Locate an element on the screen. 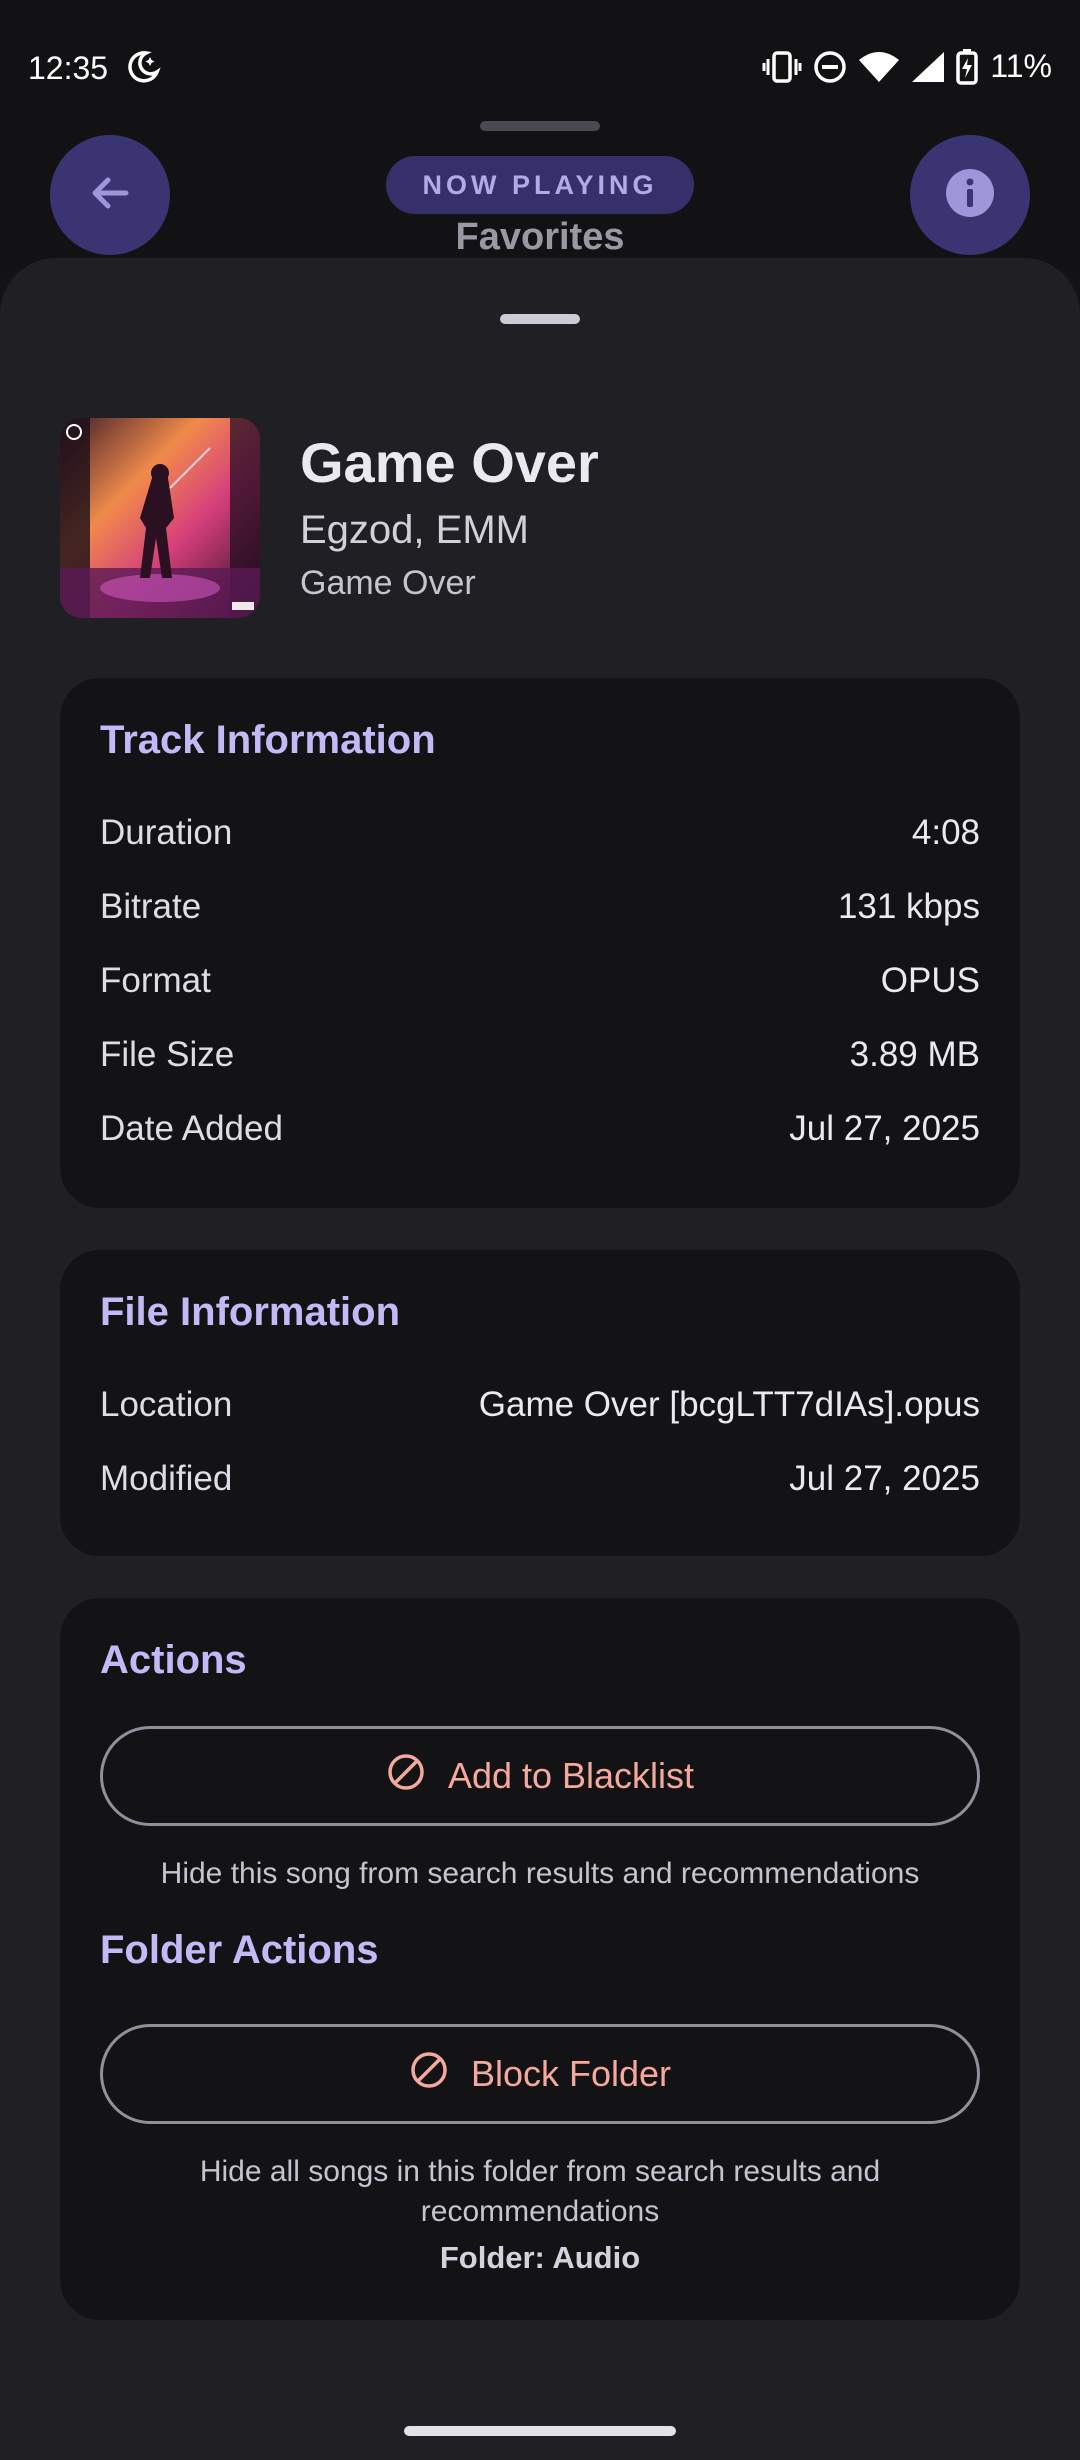 This screenshot has width=1080, height=2460. moon-icon is located at coordinates (143, 67).